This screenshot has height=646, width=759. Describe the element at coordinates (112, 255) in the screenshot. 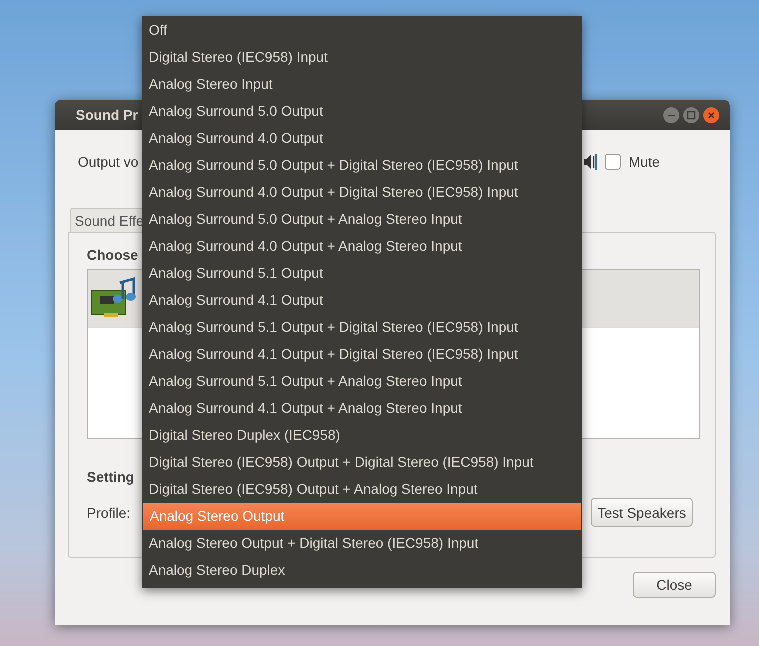

I see `section-heading: Choose` at that location.